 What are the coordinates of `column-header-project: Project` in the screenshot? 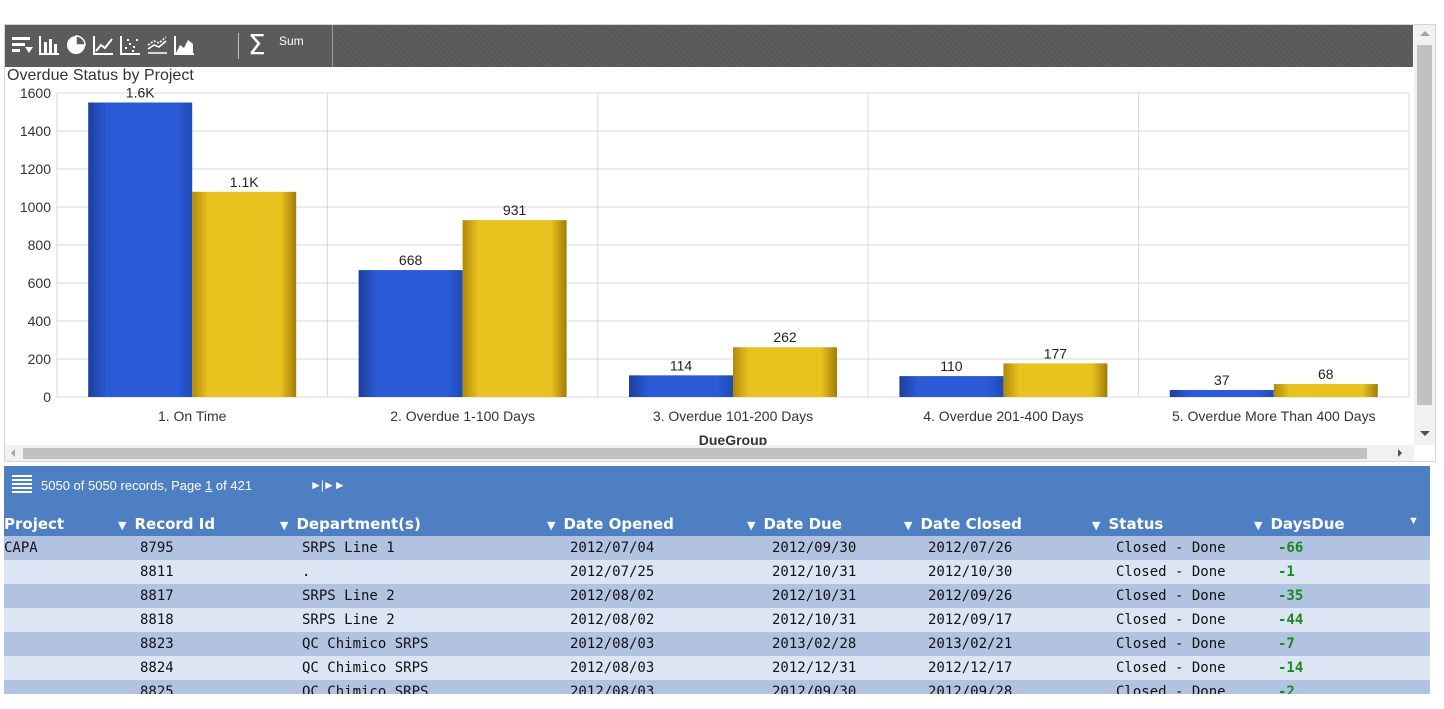 It's located at (34, 524).